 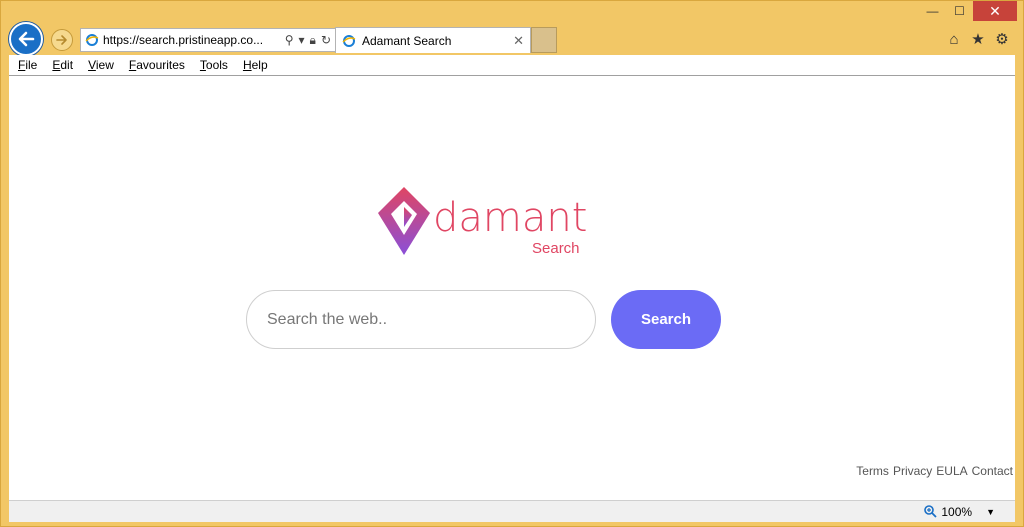 I want to click on browser-toolbar-icons: ⌂ ★ ⚙, so click(x=978, y=39).